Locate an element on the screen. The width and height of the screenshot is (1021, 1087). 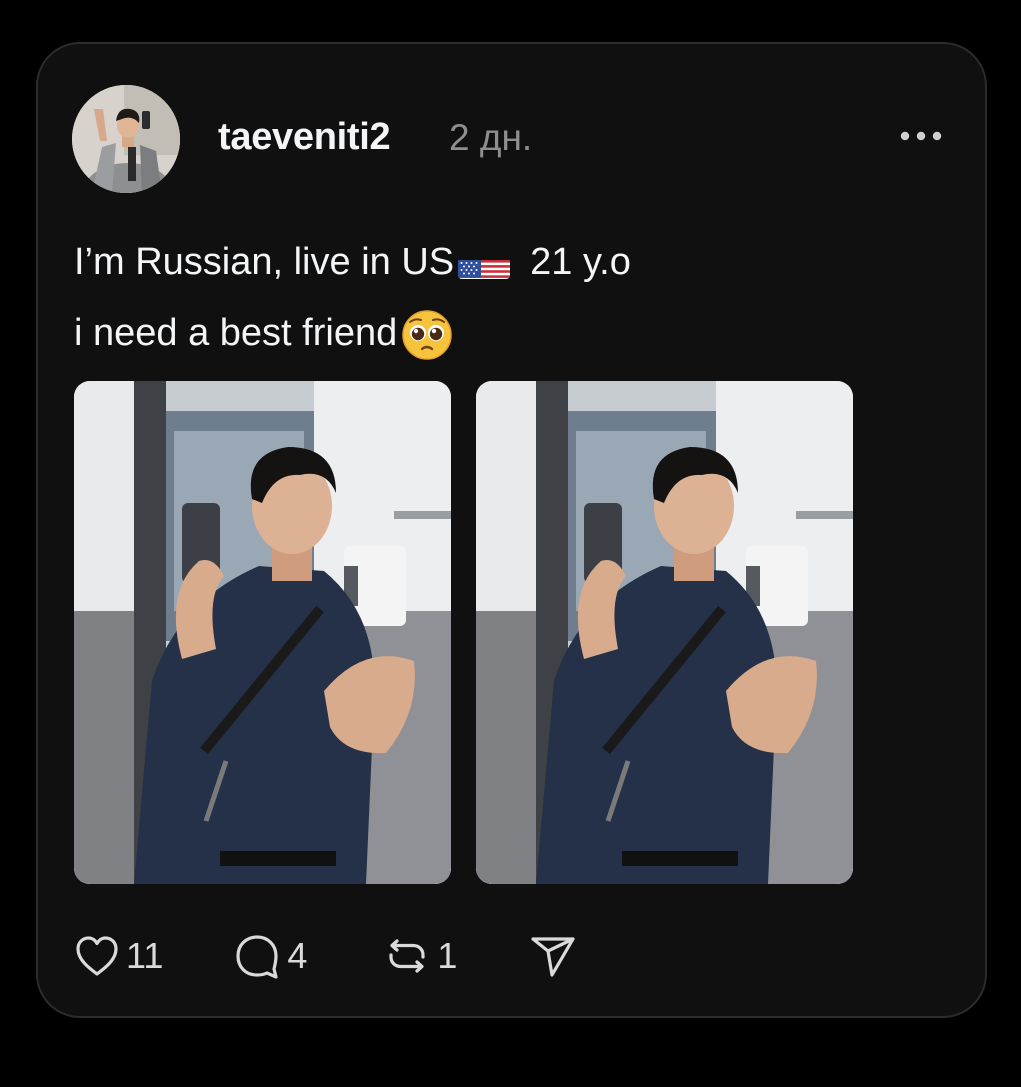
pleading-face-emoji is located at coordinates (427, 334).